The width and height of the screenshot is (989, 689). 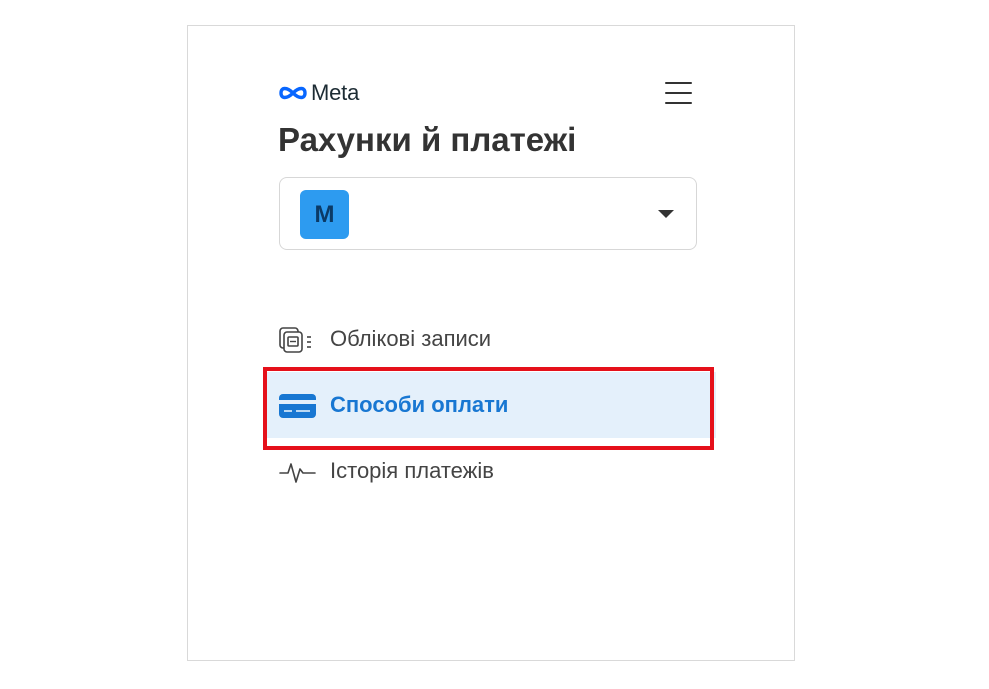 What do you see at coordinates (298, 339) in the screenshot?
I see `accounts-icon` at bounding box center [298, 339].